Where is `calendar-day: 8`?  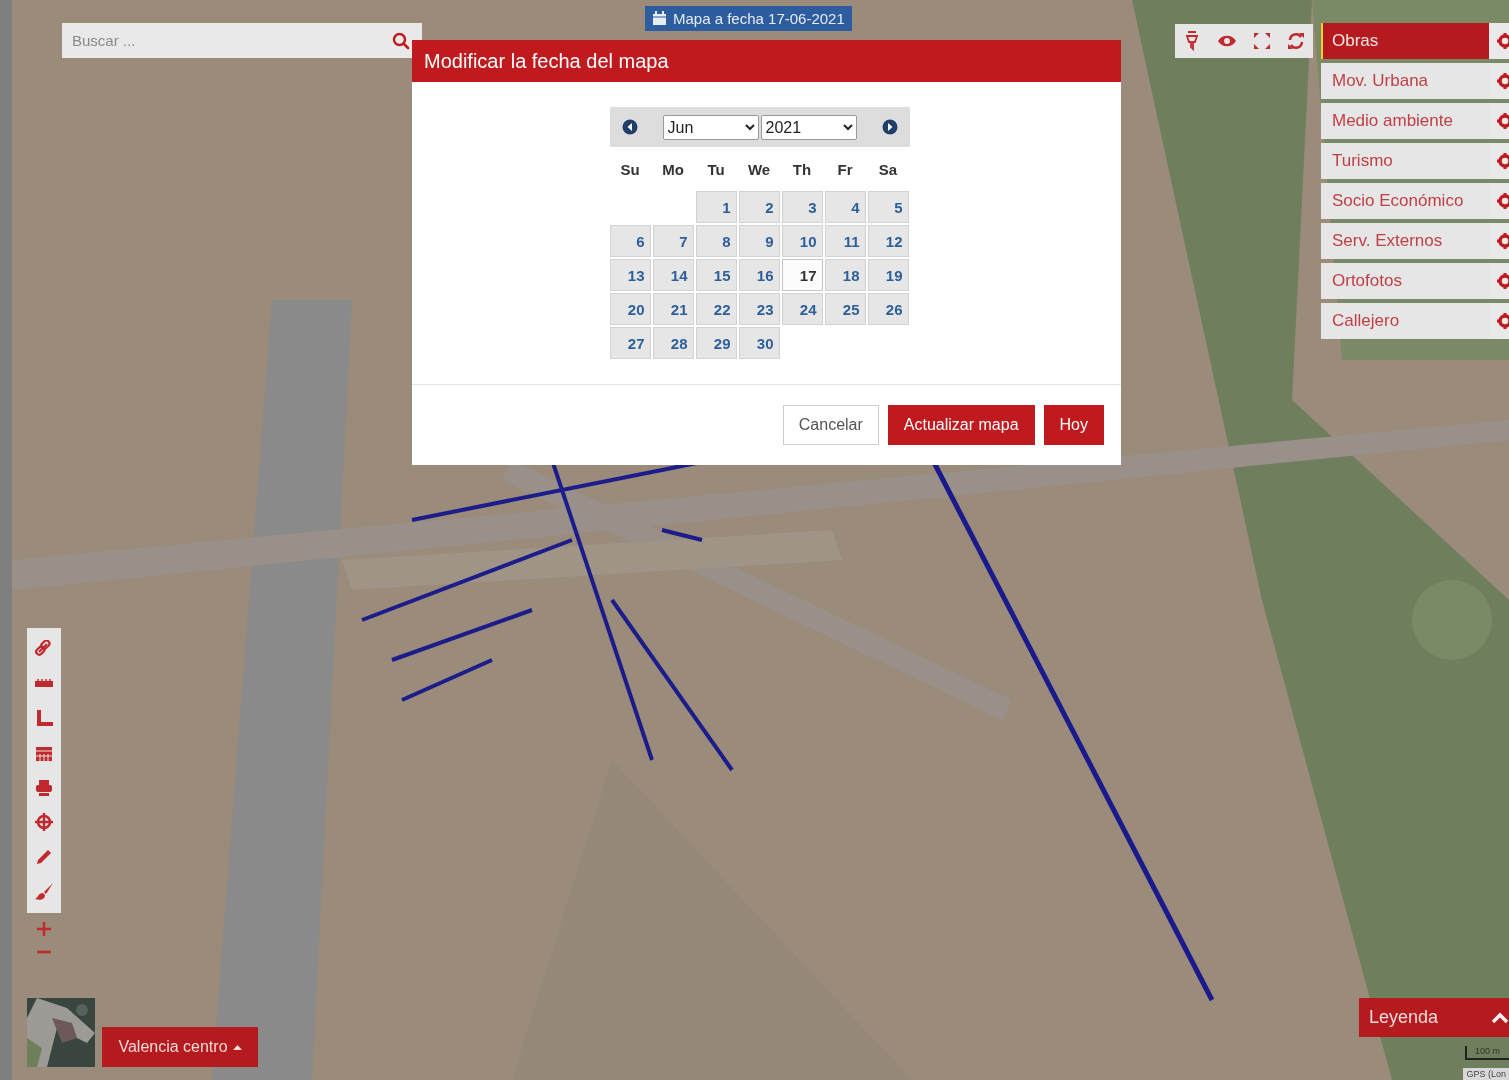
calendar-day: 8 is located at coordinates (716, 241).